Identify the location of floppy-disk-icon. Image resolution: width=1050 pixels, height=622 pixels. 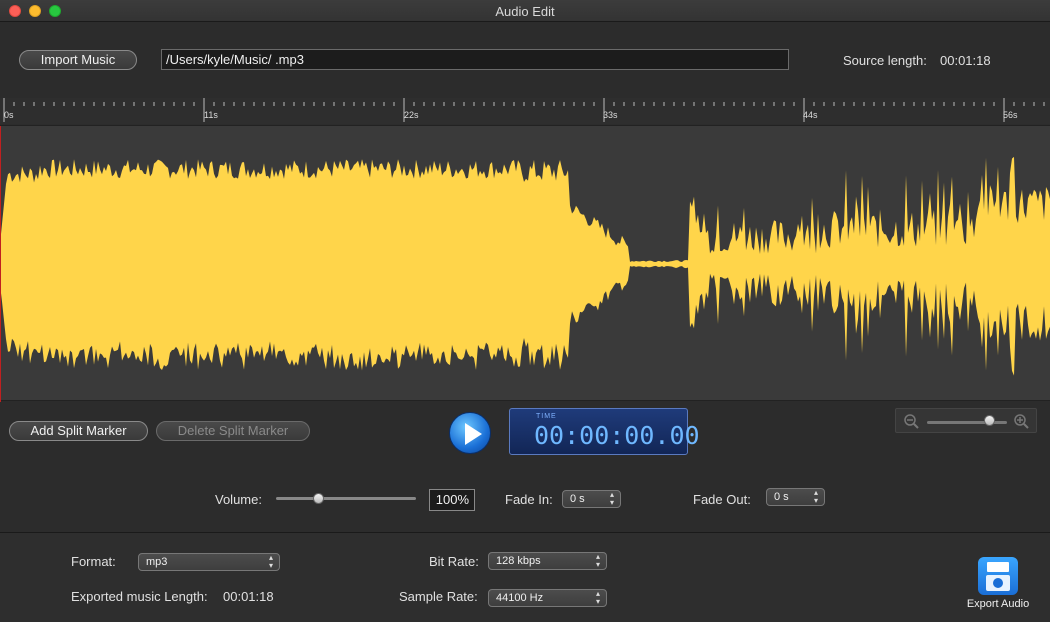
(998, 576).